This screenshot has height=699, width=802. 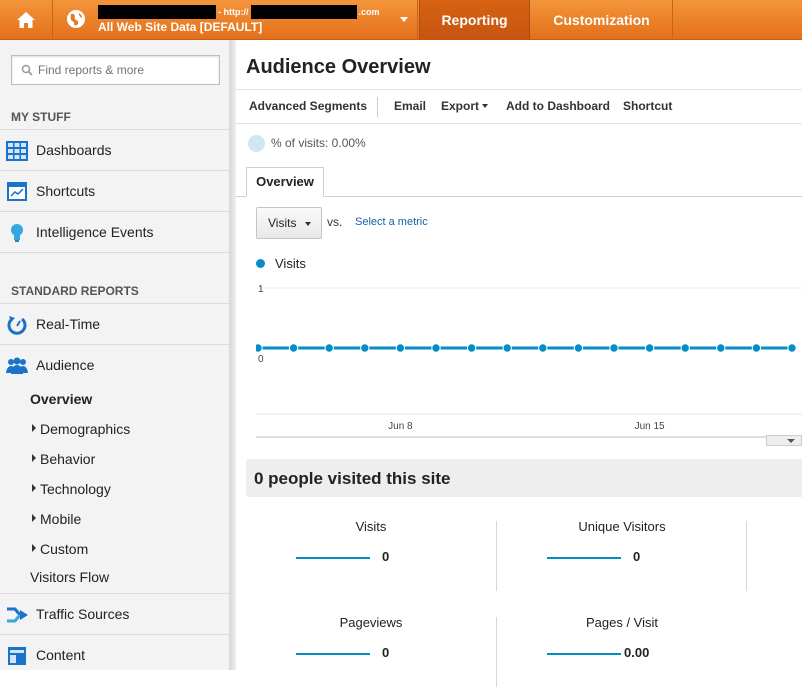 I want to click on sidebar-item-intelligence-events: Intelligence Events, so click(x=114, y=231).